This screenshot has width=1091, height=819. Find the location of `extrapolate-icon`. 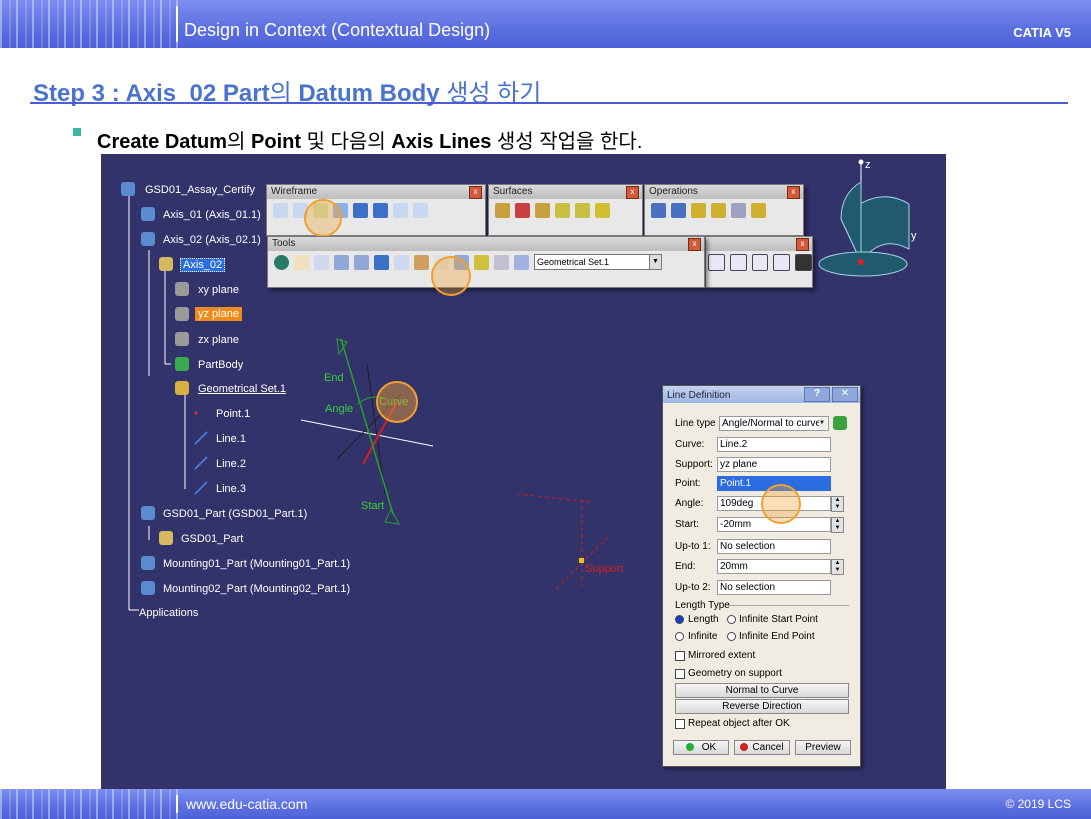

extrapolate-icon is located at coordinates (758, 210).